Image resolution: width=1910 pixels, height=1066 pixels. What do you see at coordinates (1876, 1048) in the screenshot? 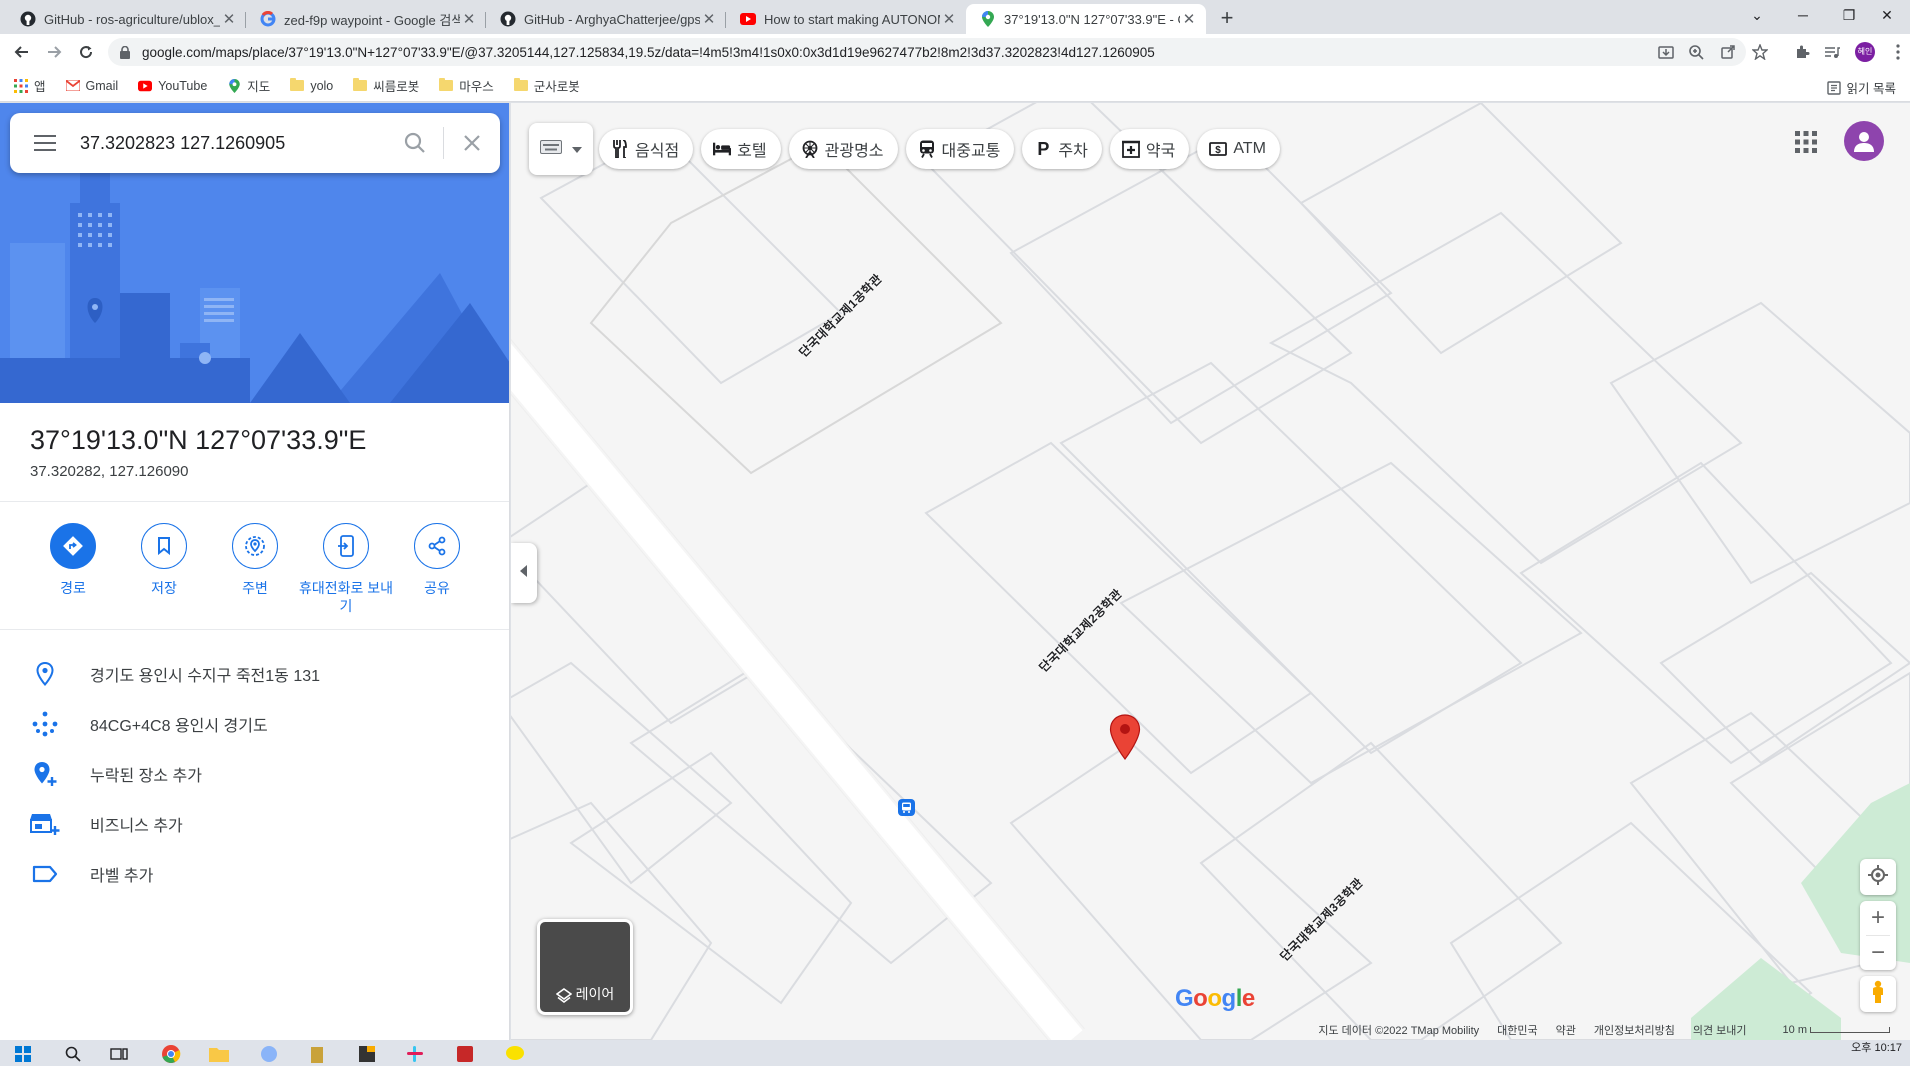
I see `taskbar-clock: 오후 10:17` at bounding box center [1876, 1048].